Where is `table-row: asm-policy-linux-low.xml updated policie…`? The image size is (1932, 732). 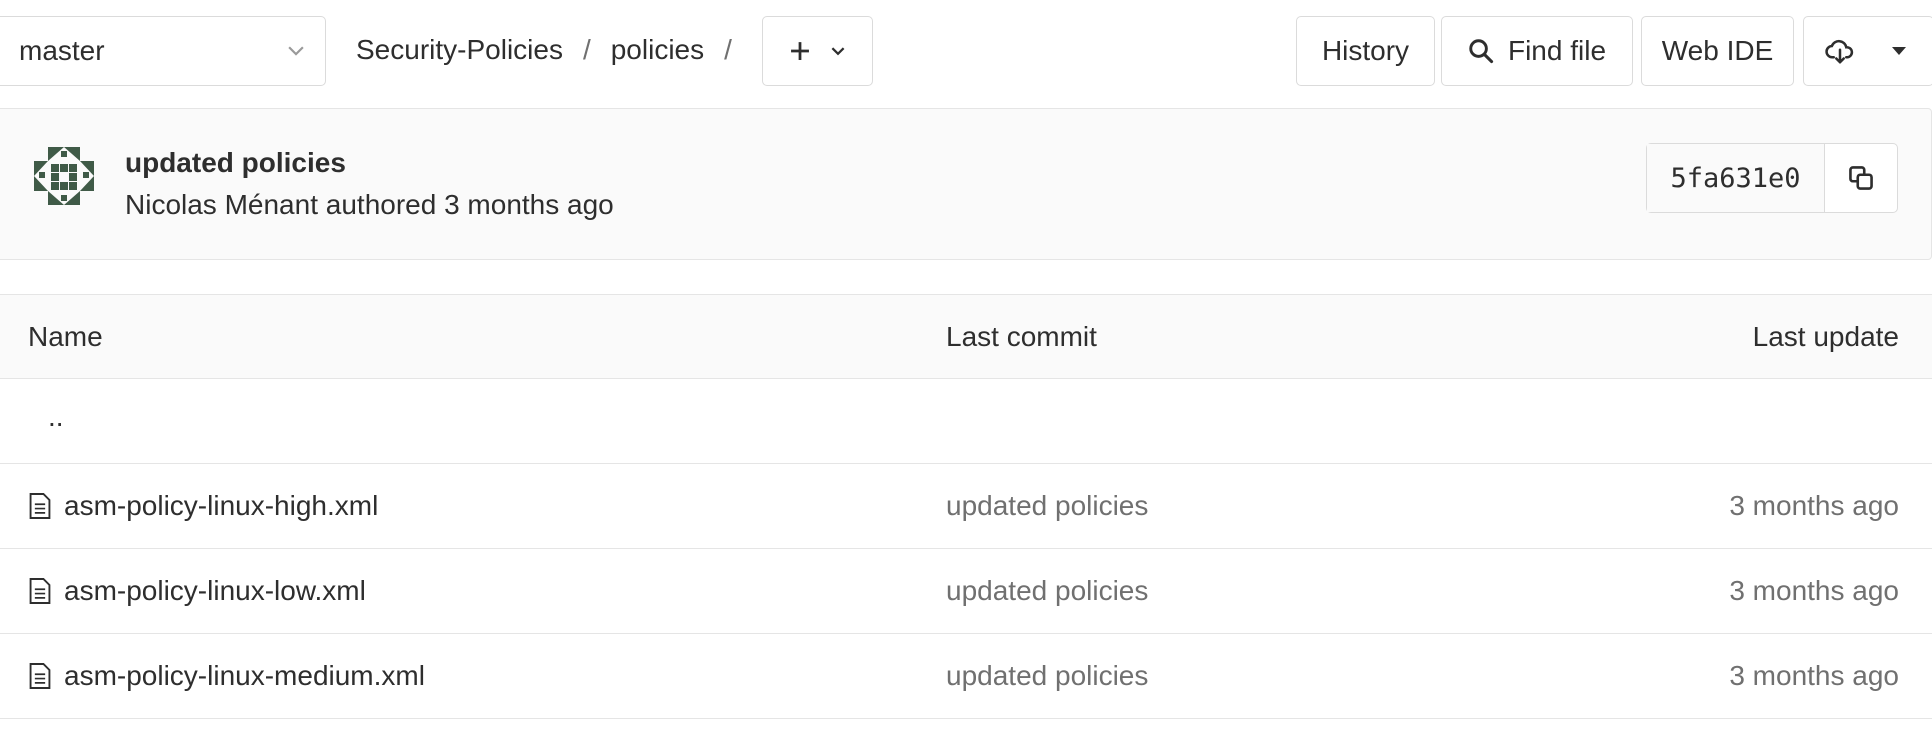
table-row: asm-policy-linux-low.xml updated policie… is located at coordinates (966, 591).